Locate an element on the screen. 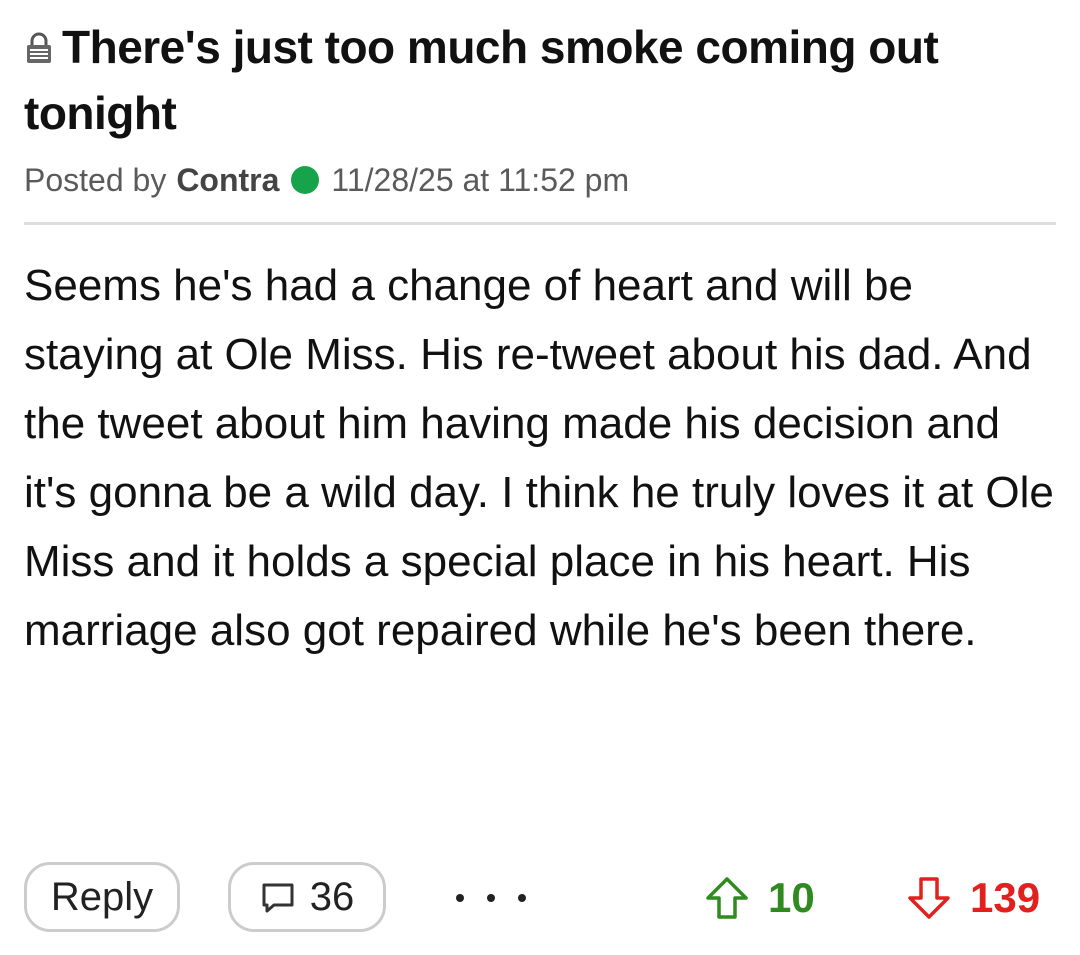 This screenshot has width=1080, height=955. post-timestamp: 11/28/25 at 11:52 pm is located at coordinates (480, 180).